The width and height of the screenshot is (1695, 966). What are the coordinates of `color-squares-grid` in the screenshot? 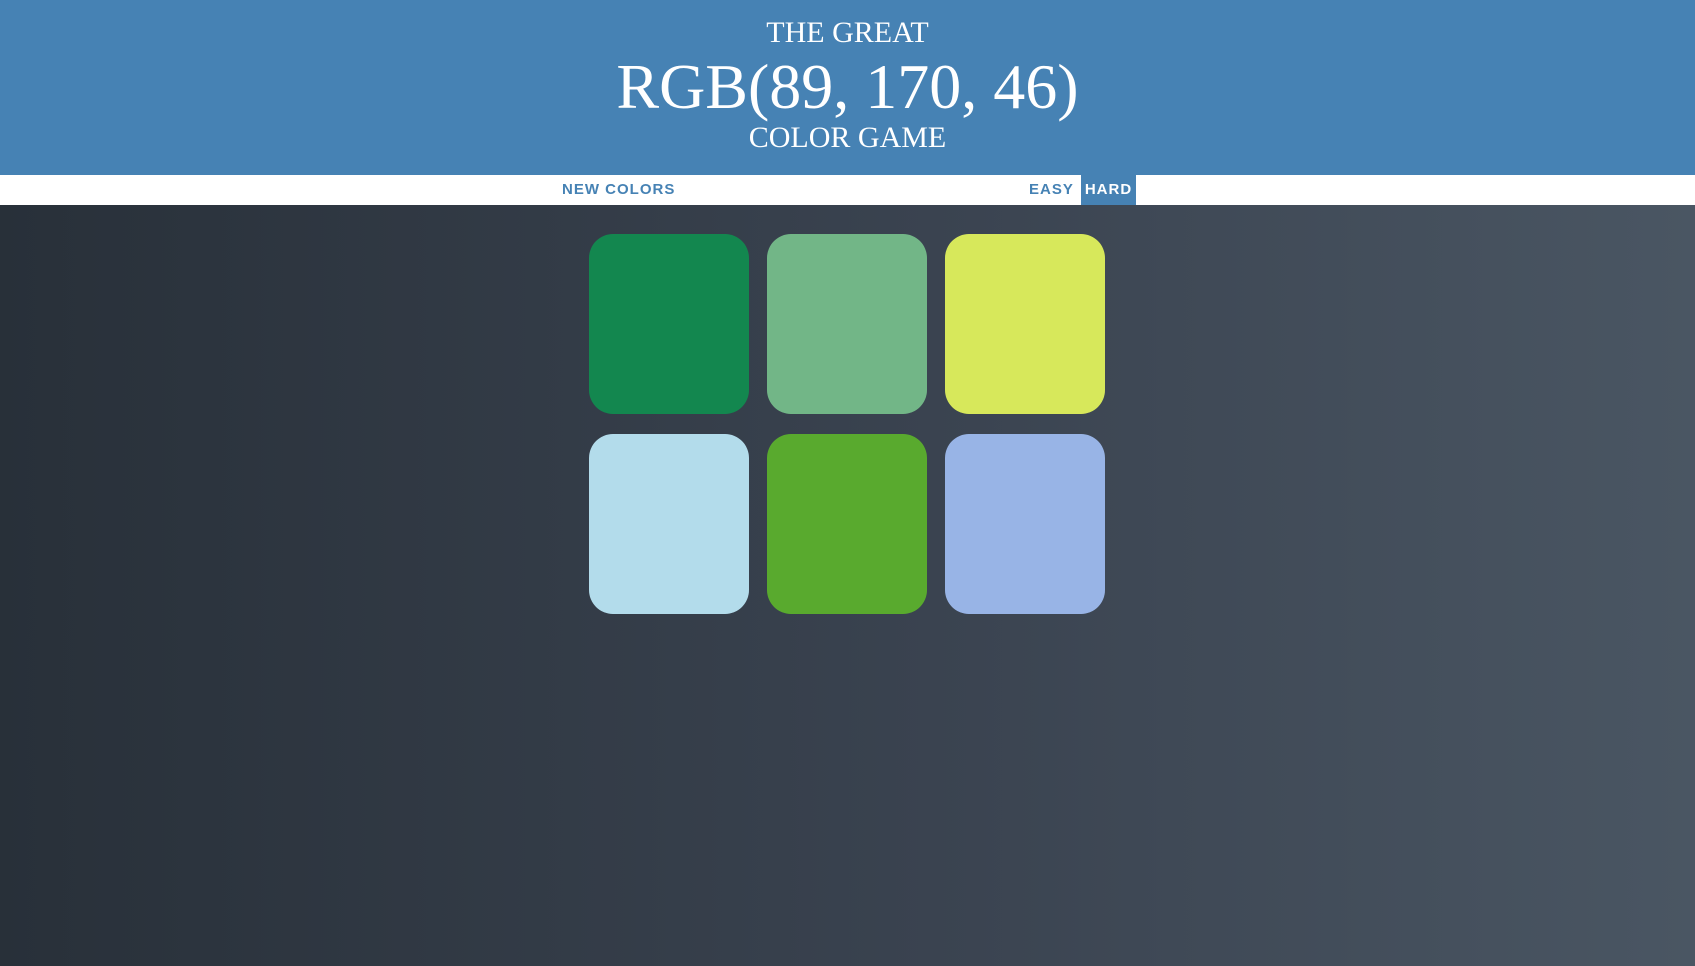 It's located at (847, 424).